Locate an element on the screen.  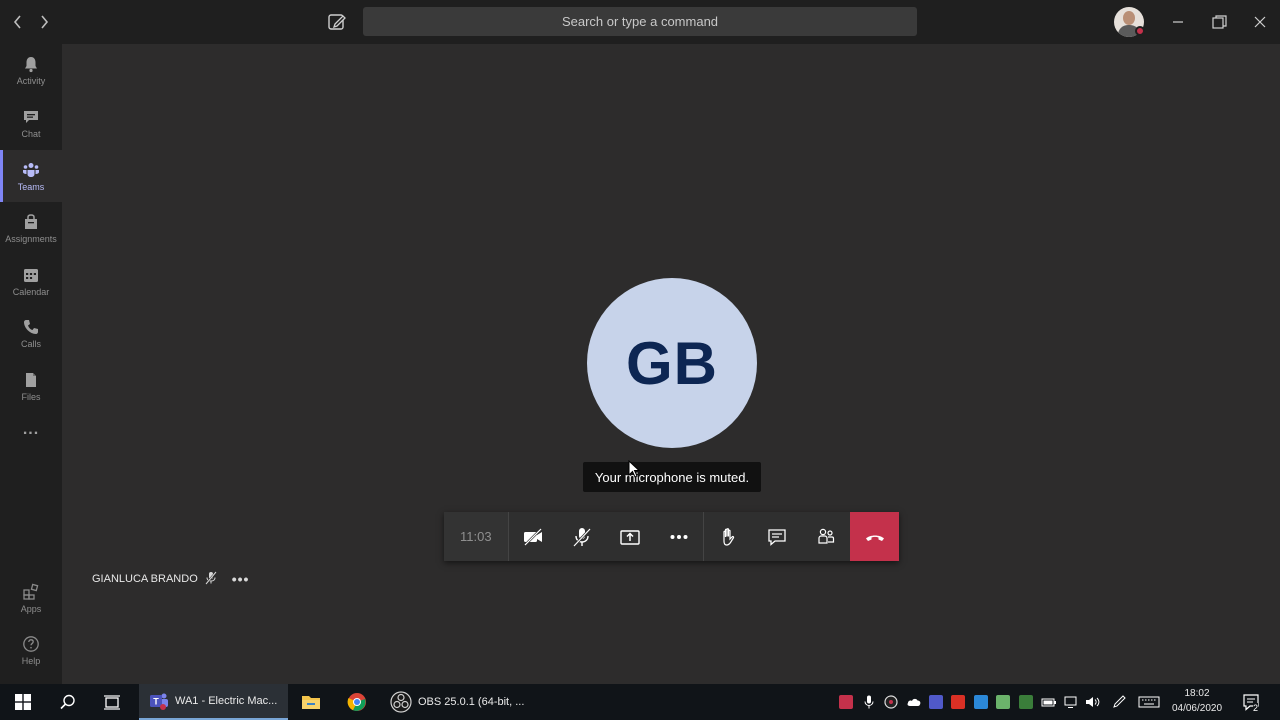
rail-item-assignments: Assignments is located at coordinates (31, 228).